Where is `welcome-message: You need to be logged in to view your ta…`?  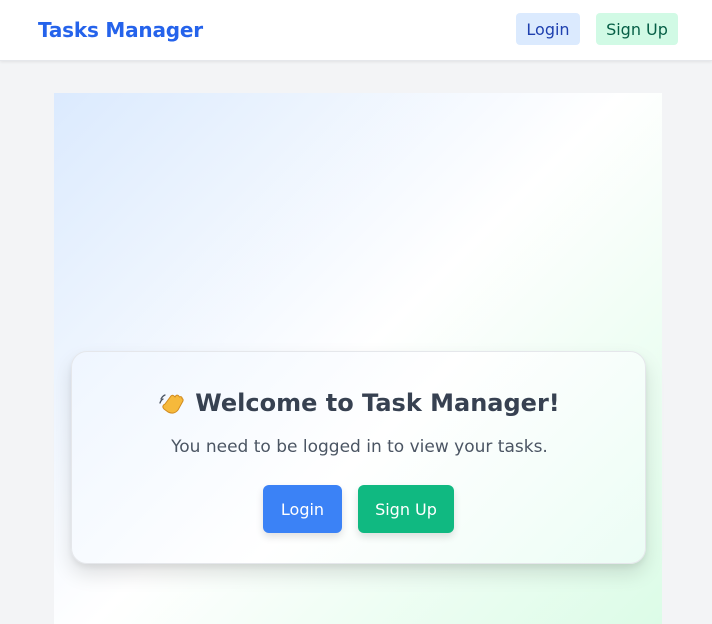
welcome-message: You need to be logged in to view your ta… is located at coordinates (359, 447).